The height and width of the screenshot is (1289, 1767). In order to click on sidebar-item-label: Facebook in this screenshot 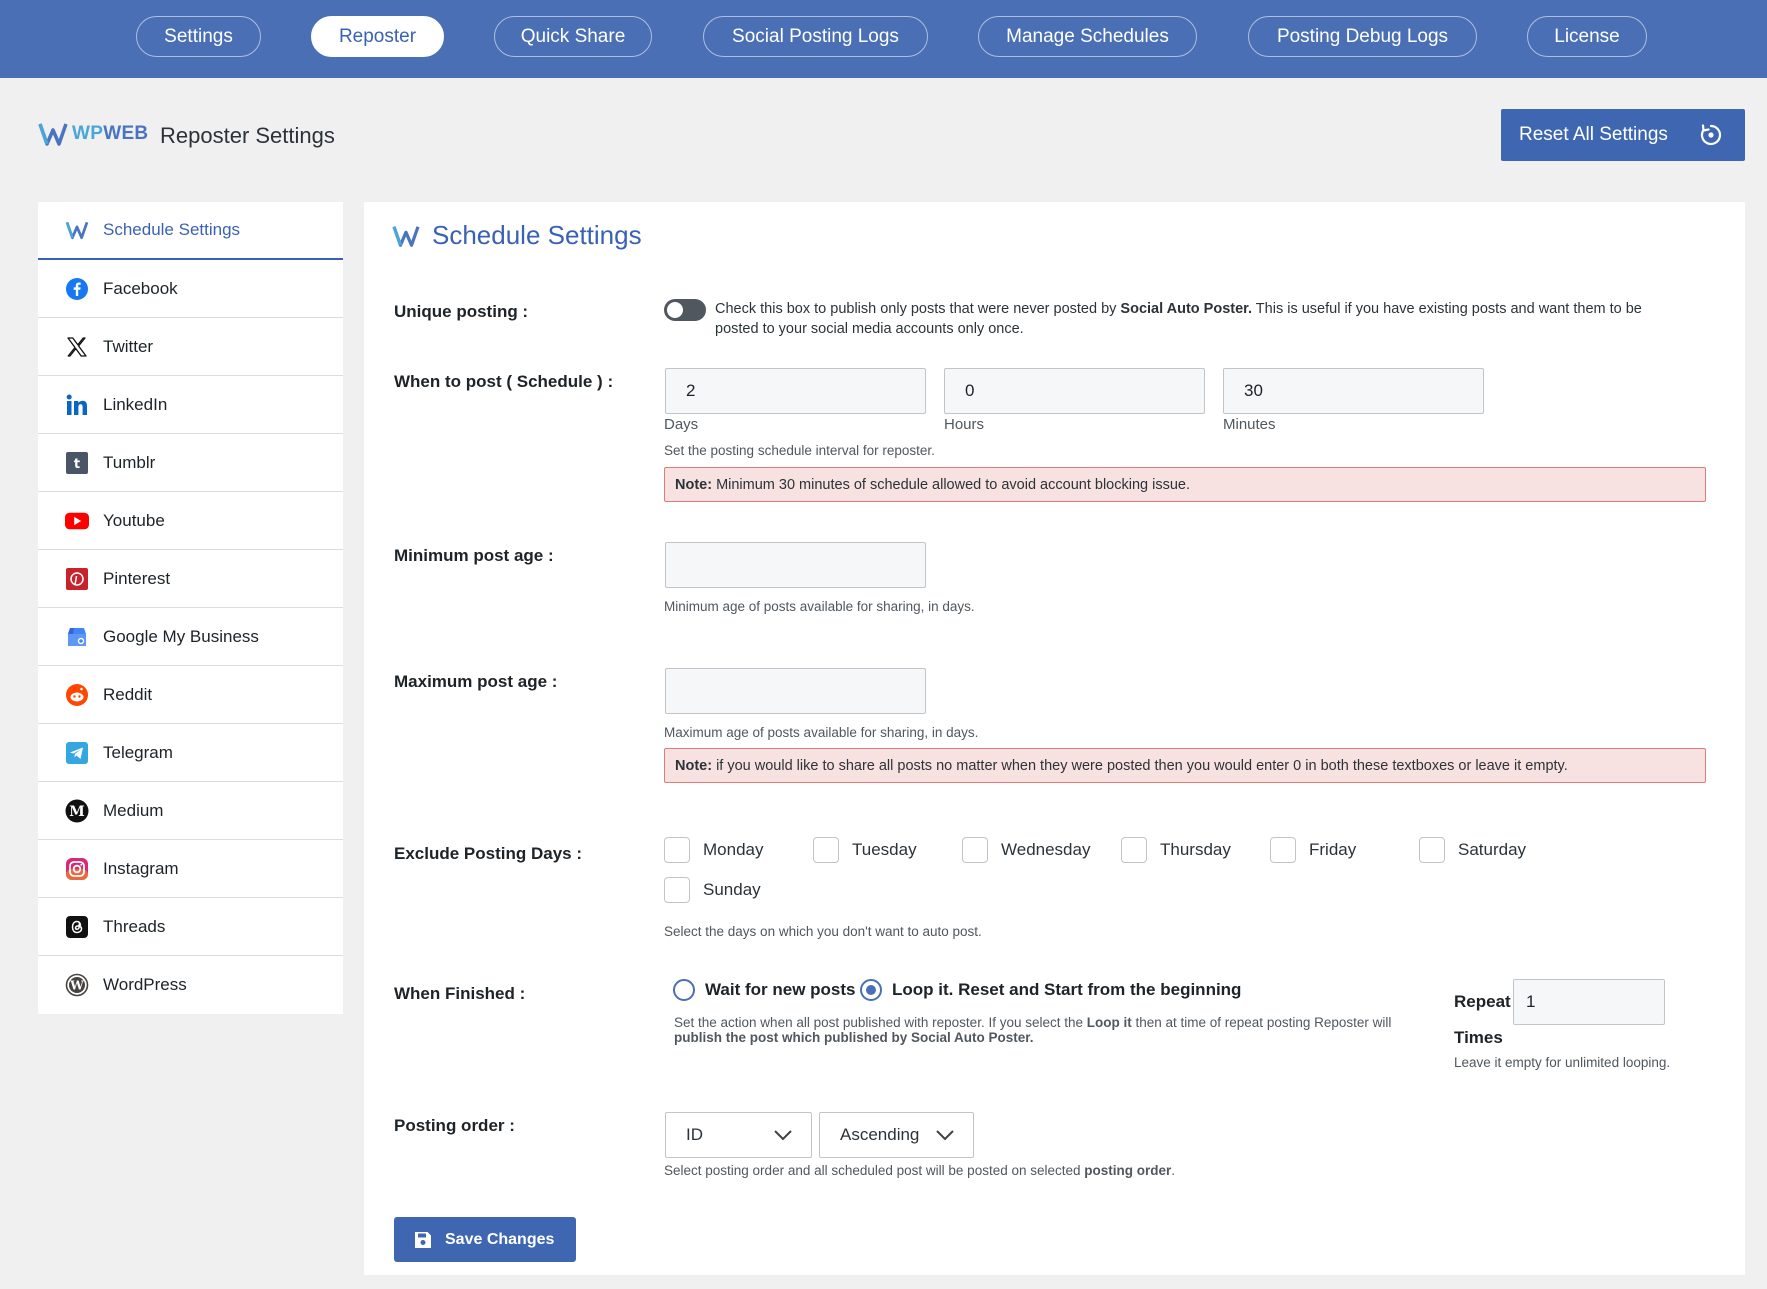, I will do `click(140, 288)`.